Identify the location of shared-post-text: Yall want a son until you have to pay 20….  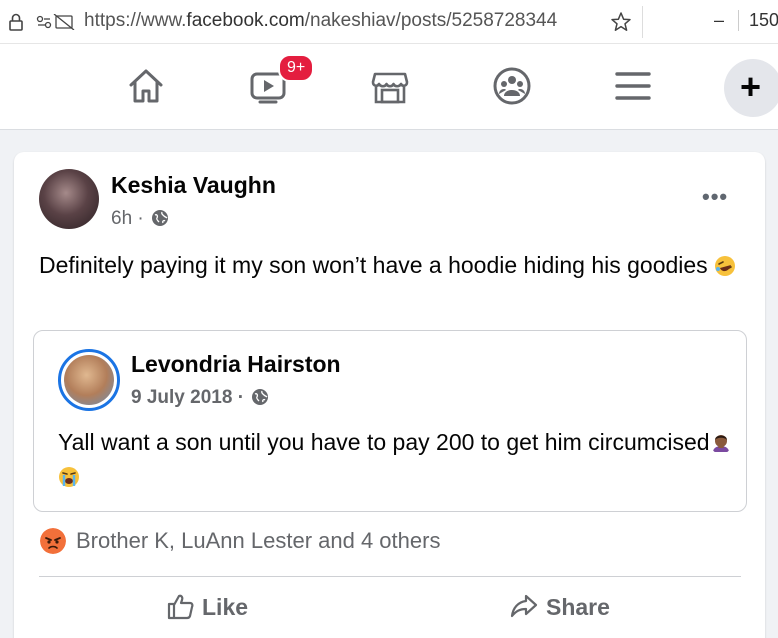
(384, 442).